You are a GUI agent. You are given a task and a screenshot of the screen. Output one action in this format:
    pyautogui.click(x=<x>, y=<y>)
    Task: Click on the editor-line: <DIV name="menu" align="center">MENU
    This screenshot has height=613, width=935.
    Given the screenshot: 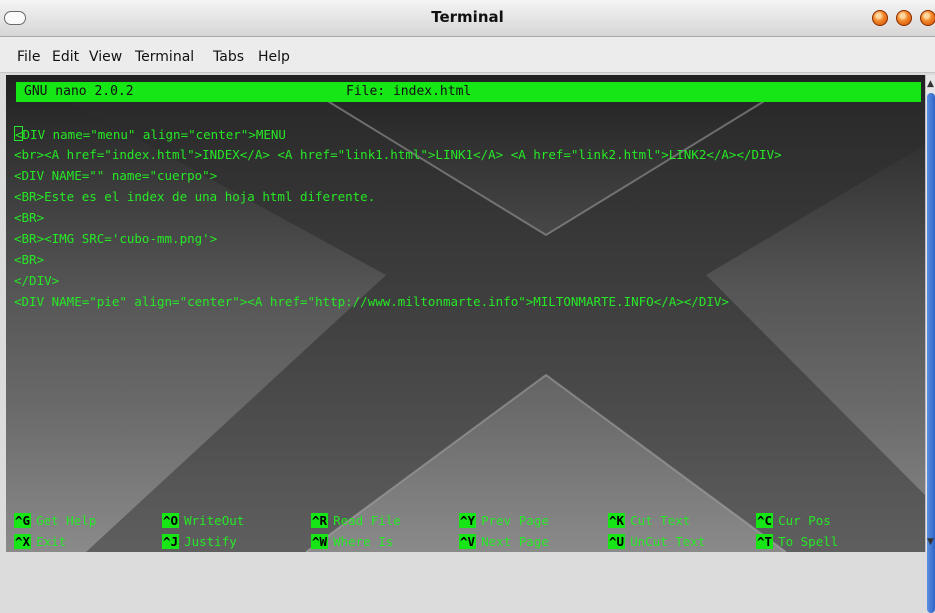 What is the action you would take?
    pyautogui.click(x=150, y=134)
    